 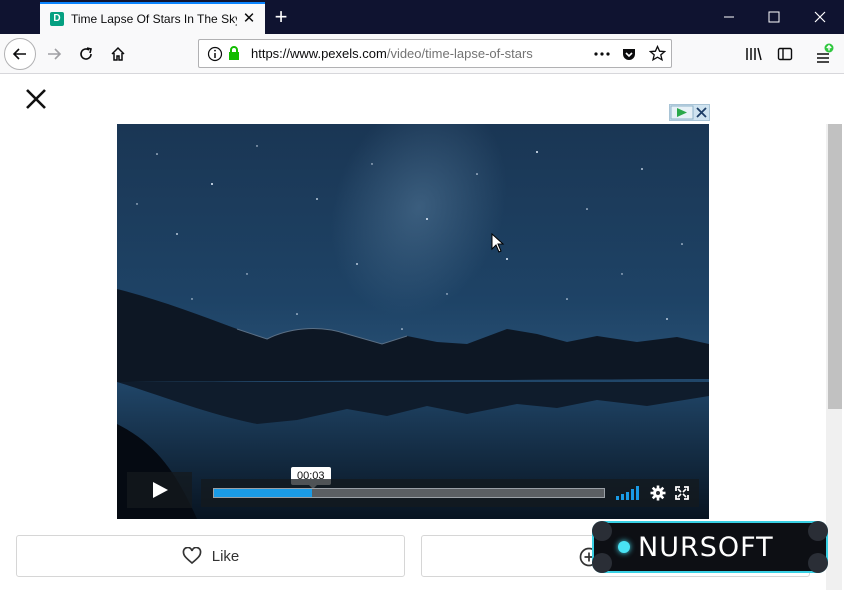 I want to click on close-icon, so click(x=36, y=99).